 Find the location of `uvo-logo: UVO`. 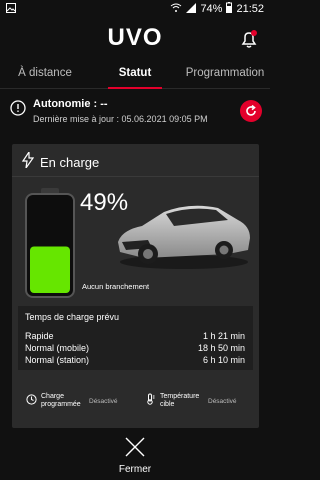

uvo-logo: UVO is located at coordinates (135, 37).